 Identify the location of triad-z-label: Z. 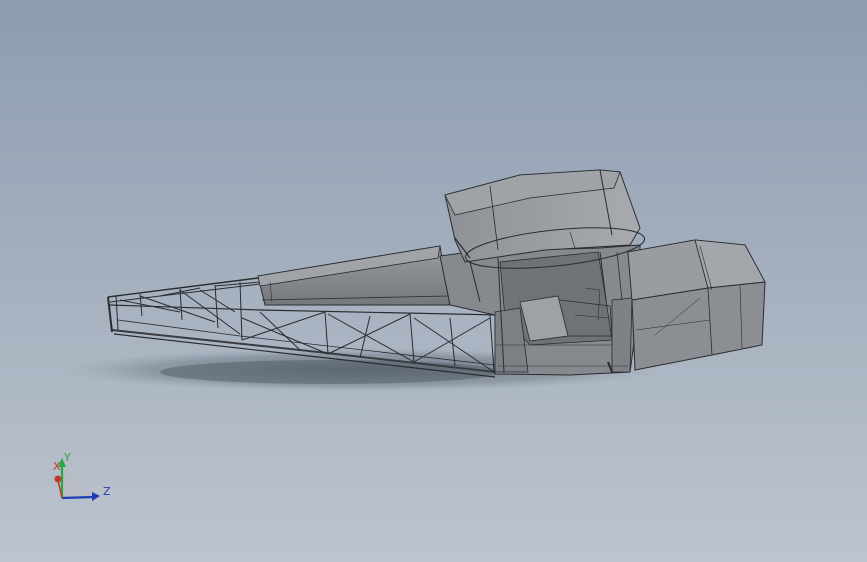
(107, 491).